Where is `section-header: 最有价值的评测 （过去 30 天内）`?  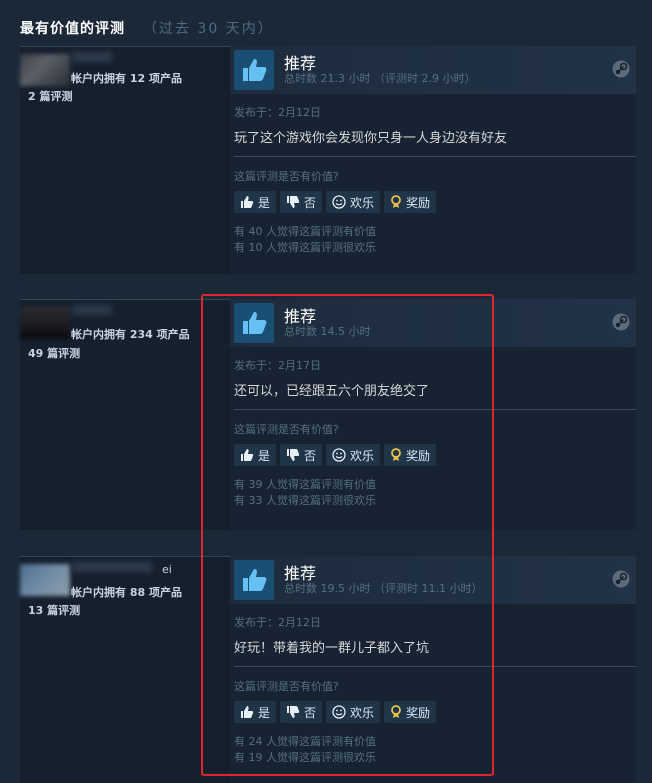
section-header: 最有价值的评测 （过去 30 天内） is located at coordinates (147, 28).